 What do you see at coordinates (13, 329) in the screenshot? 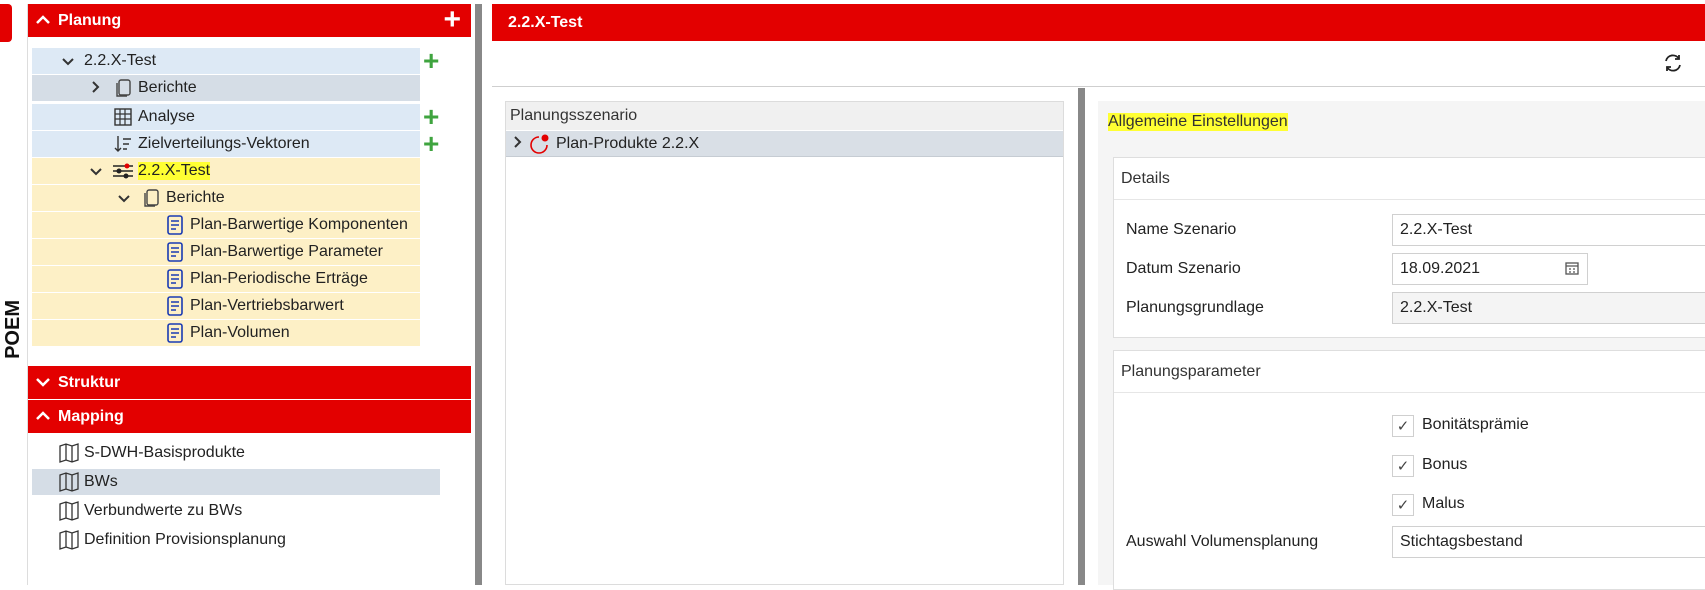
I see `vertical-app-label: POEM` at bounding box center [13, 329].